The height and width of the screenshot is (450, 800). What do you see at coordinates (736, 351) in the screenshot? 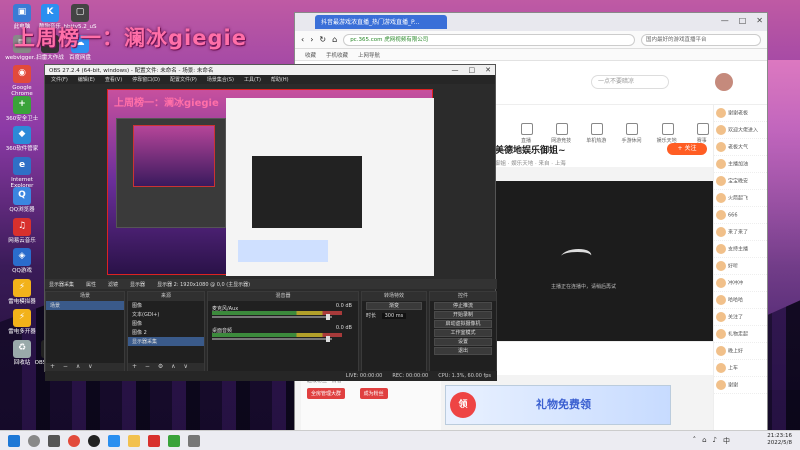
I see `chat-message-text: 晚上好` at bounding box center [736, 351].